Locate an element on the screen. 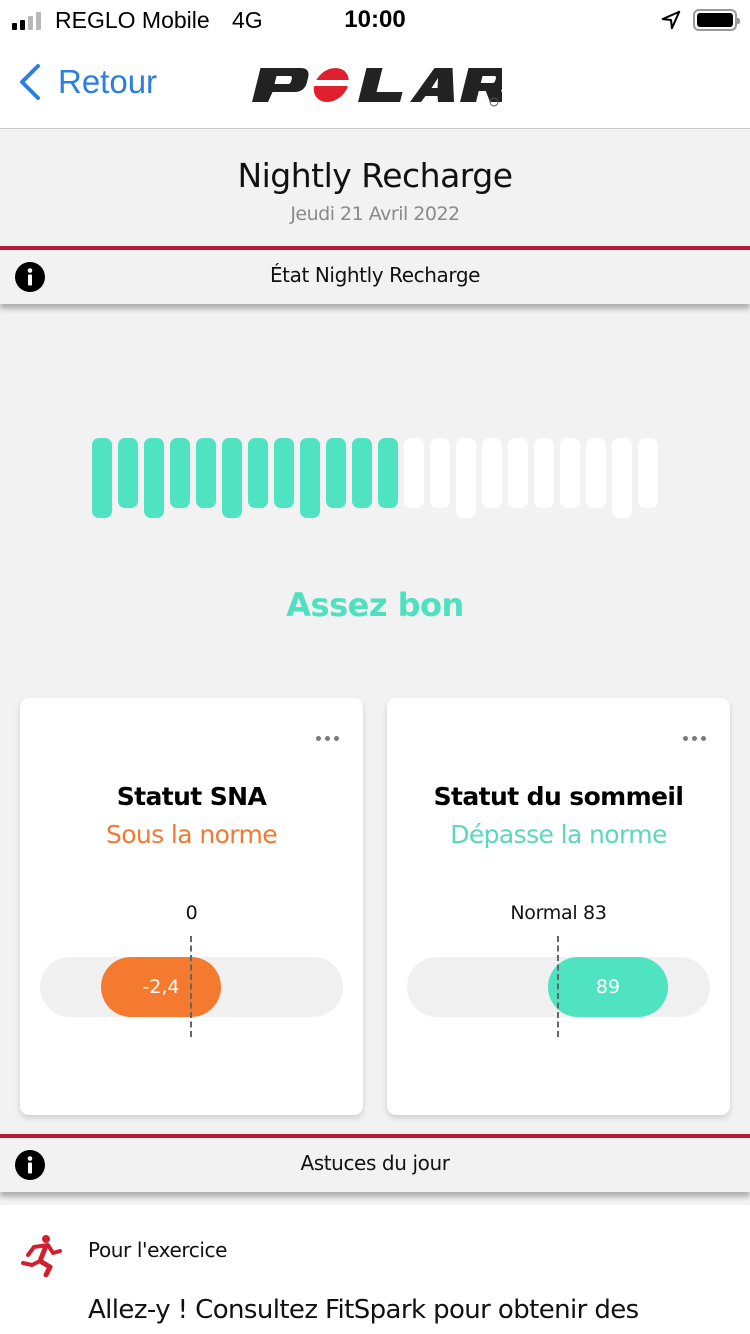 The image size is (750, 1334). chevron-left-icon is located at coordinates (30, 82).